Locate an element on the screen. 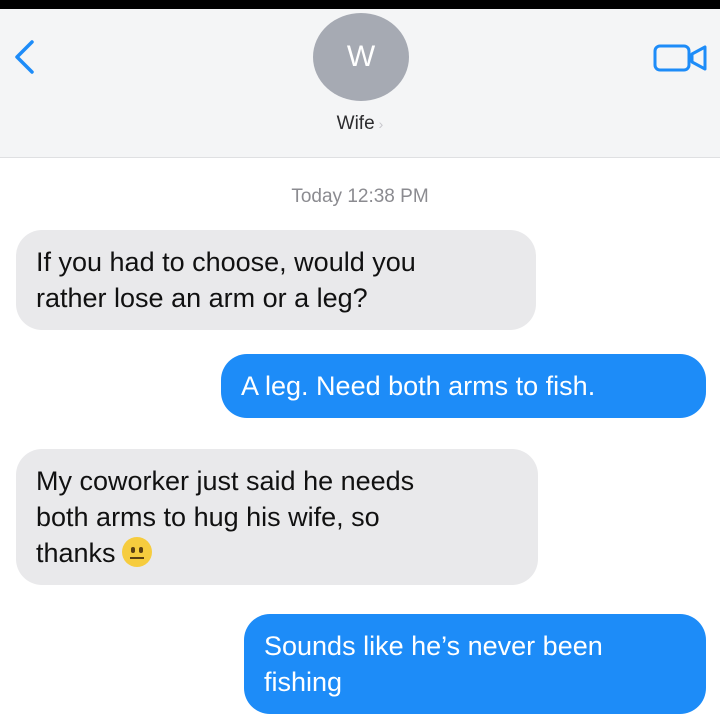 The width and height of the screenshot is (720, 727). avatar-initial: W is located at coordinates (361, 56).